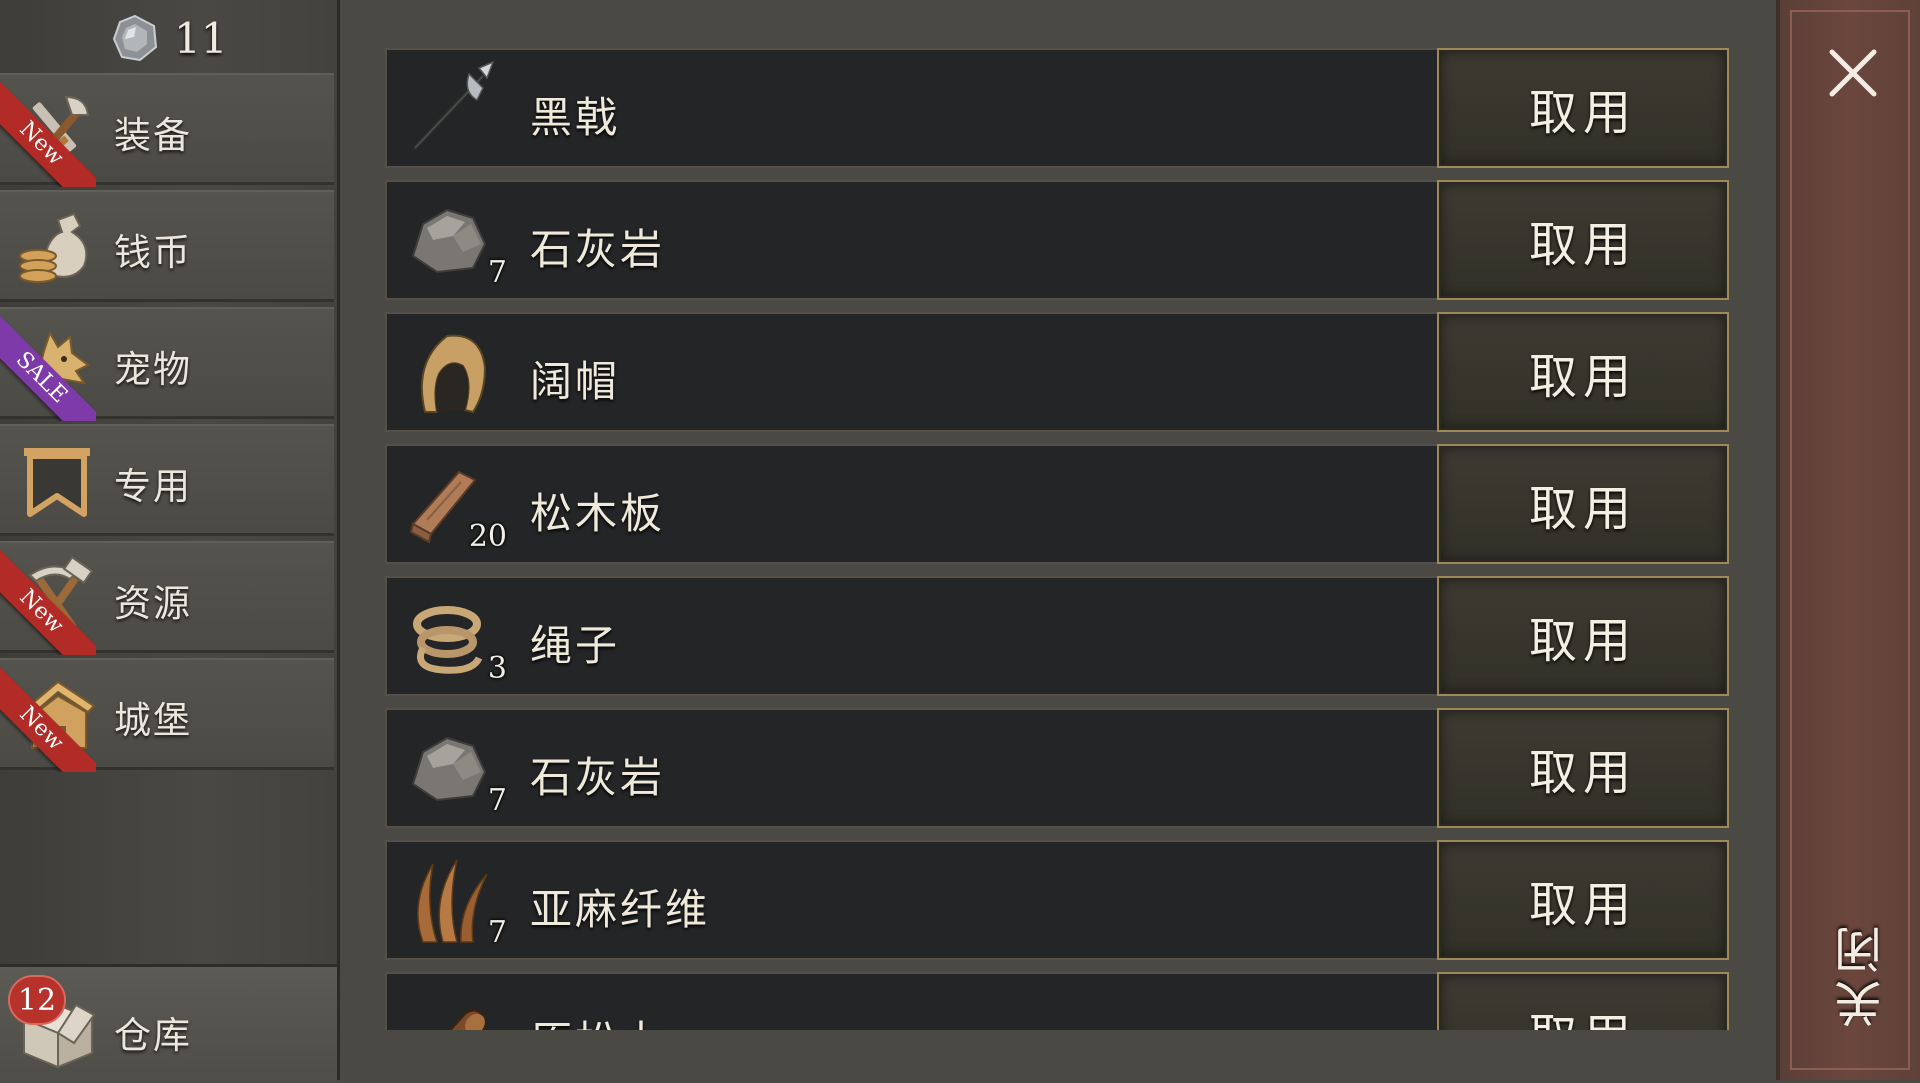  What do you see at coordinates (1057, 900) in the screenshot?
I see `list-item: 7 亚麻纤维 取用` at bounding box center [1057, 900].